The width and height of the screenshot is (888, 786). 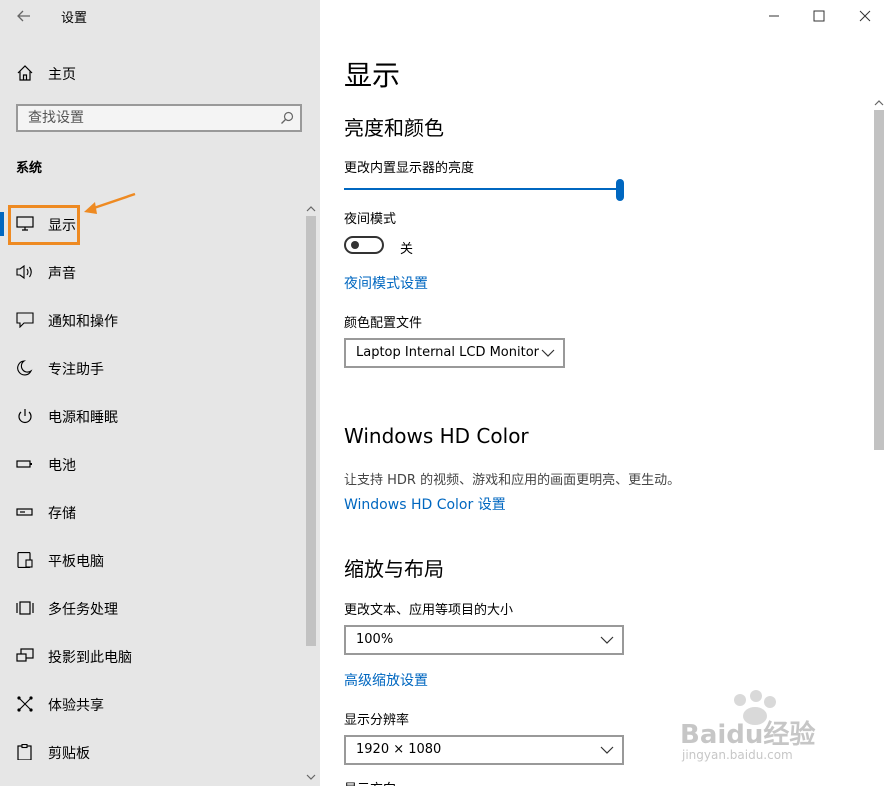 I want to click on main-scrollbar, so click(x=879, y=441).